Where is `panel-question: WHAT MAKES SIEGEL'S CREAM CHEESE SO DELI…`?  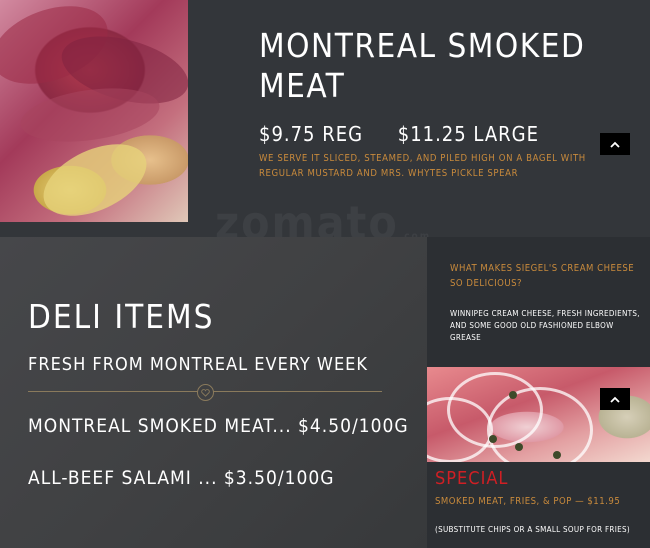 panel-question: WHAT MAKES SIEGEL'S CREAM CHEESE SO DELI… is located at coordinates (542, 276).